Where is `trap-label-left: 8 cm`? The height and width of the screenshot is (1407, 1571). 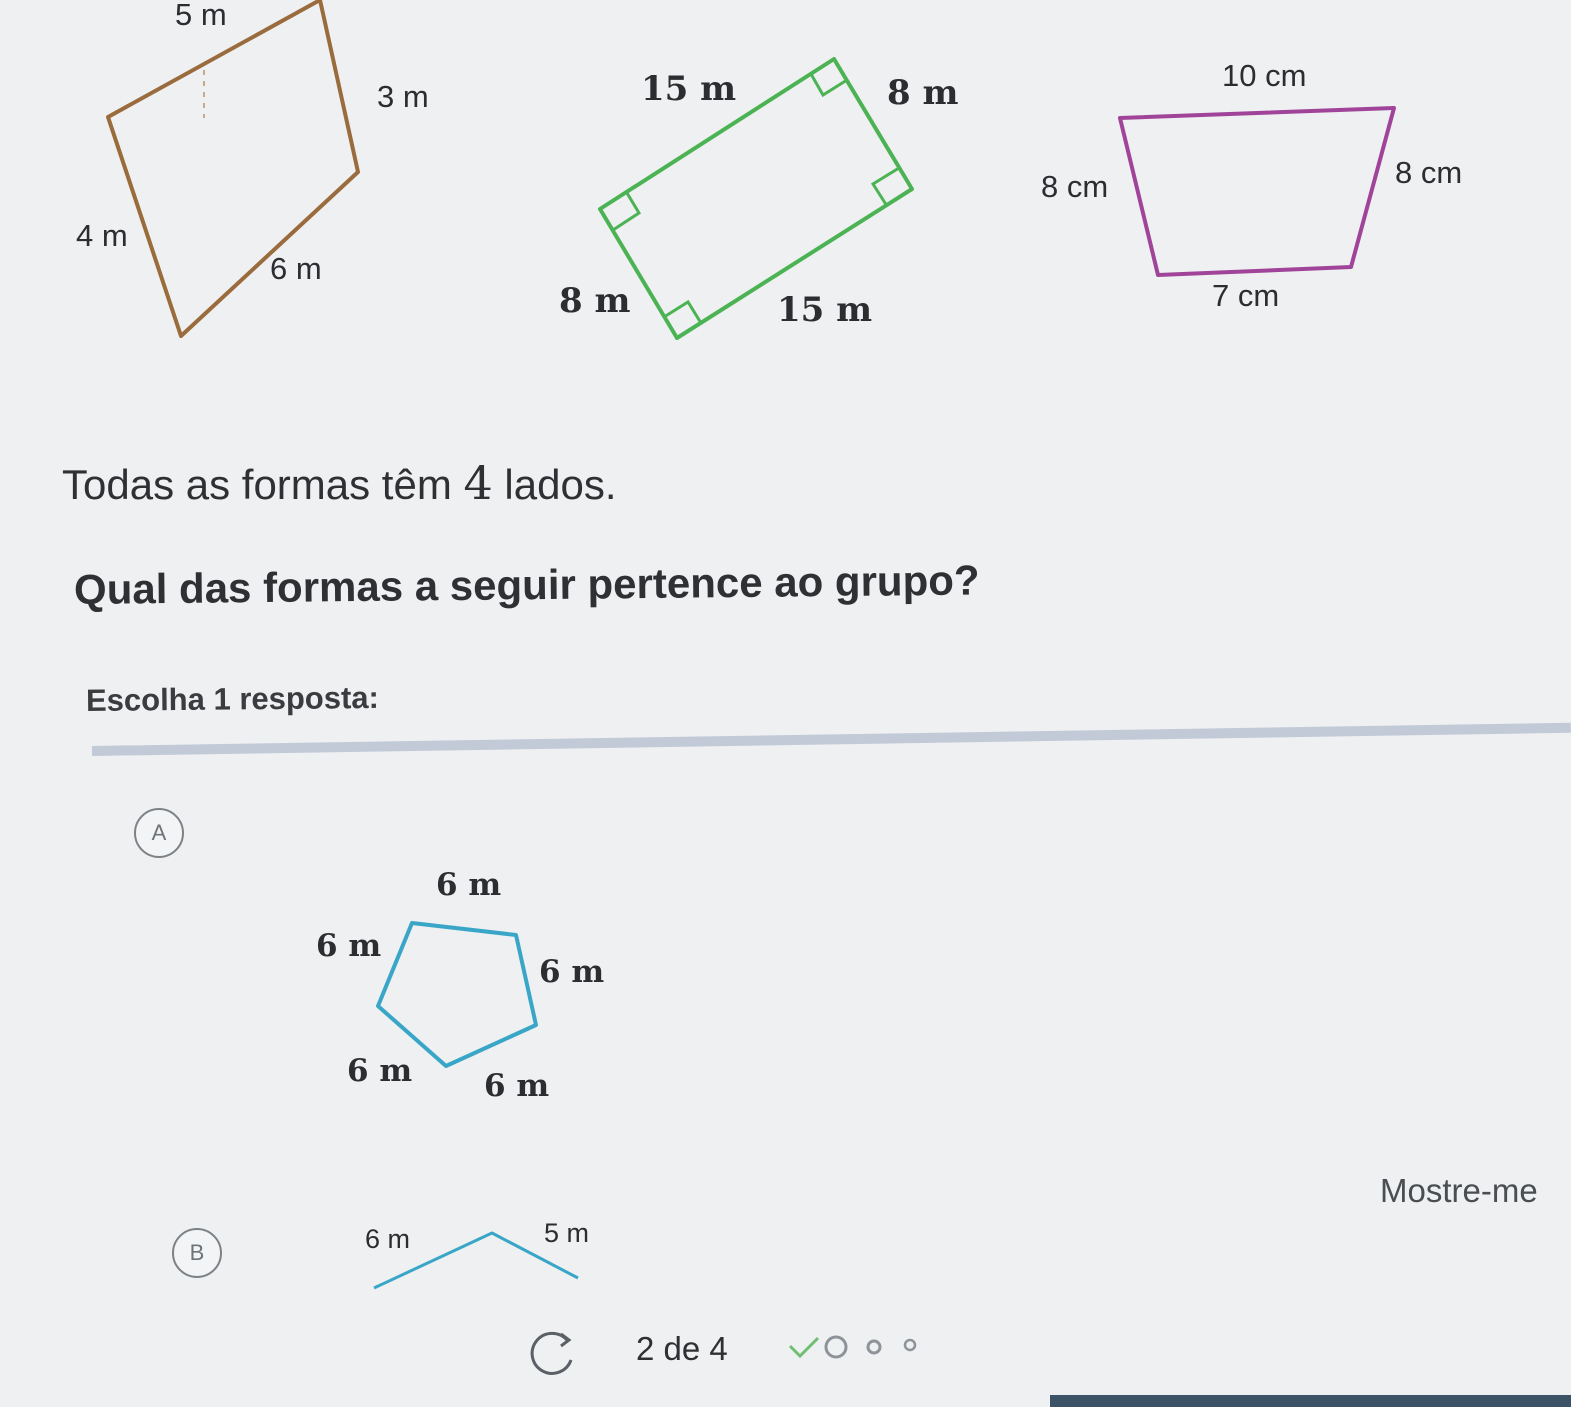 trap-label-left: 8 cm is located at coordinates (1074, 186).